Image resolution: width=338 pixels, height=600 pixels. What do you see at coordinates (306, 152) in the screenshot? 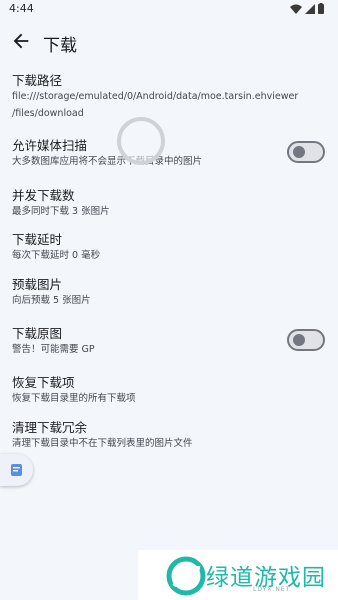
I see `media-scan-toggle` at bounding box center [306, 152].